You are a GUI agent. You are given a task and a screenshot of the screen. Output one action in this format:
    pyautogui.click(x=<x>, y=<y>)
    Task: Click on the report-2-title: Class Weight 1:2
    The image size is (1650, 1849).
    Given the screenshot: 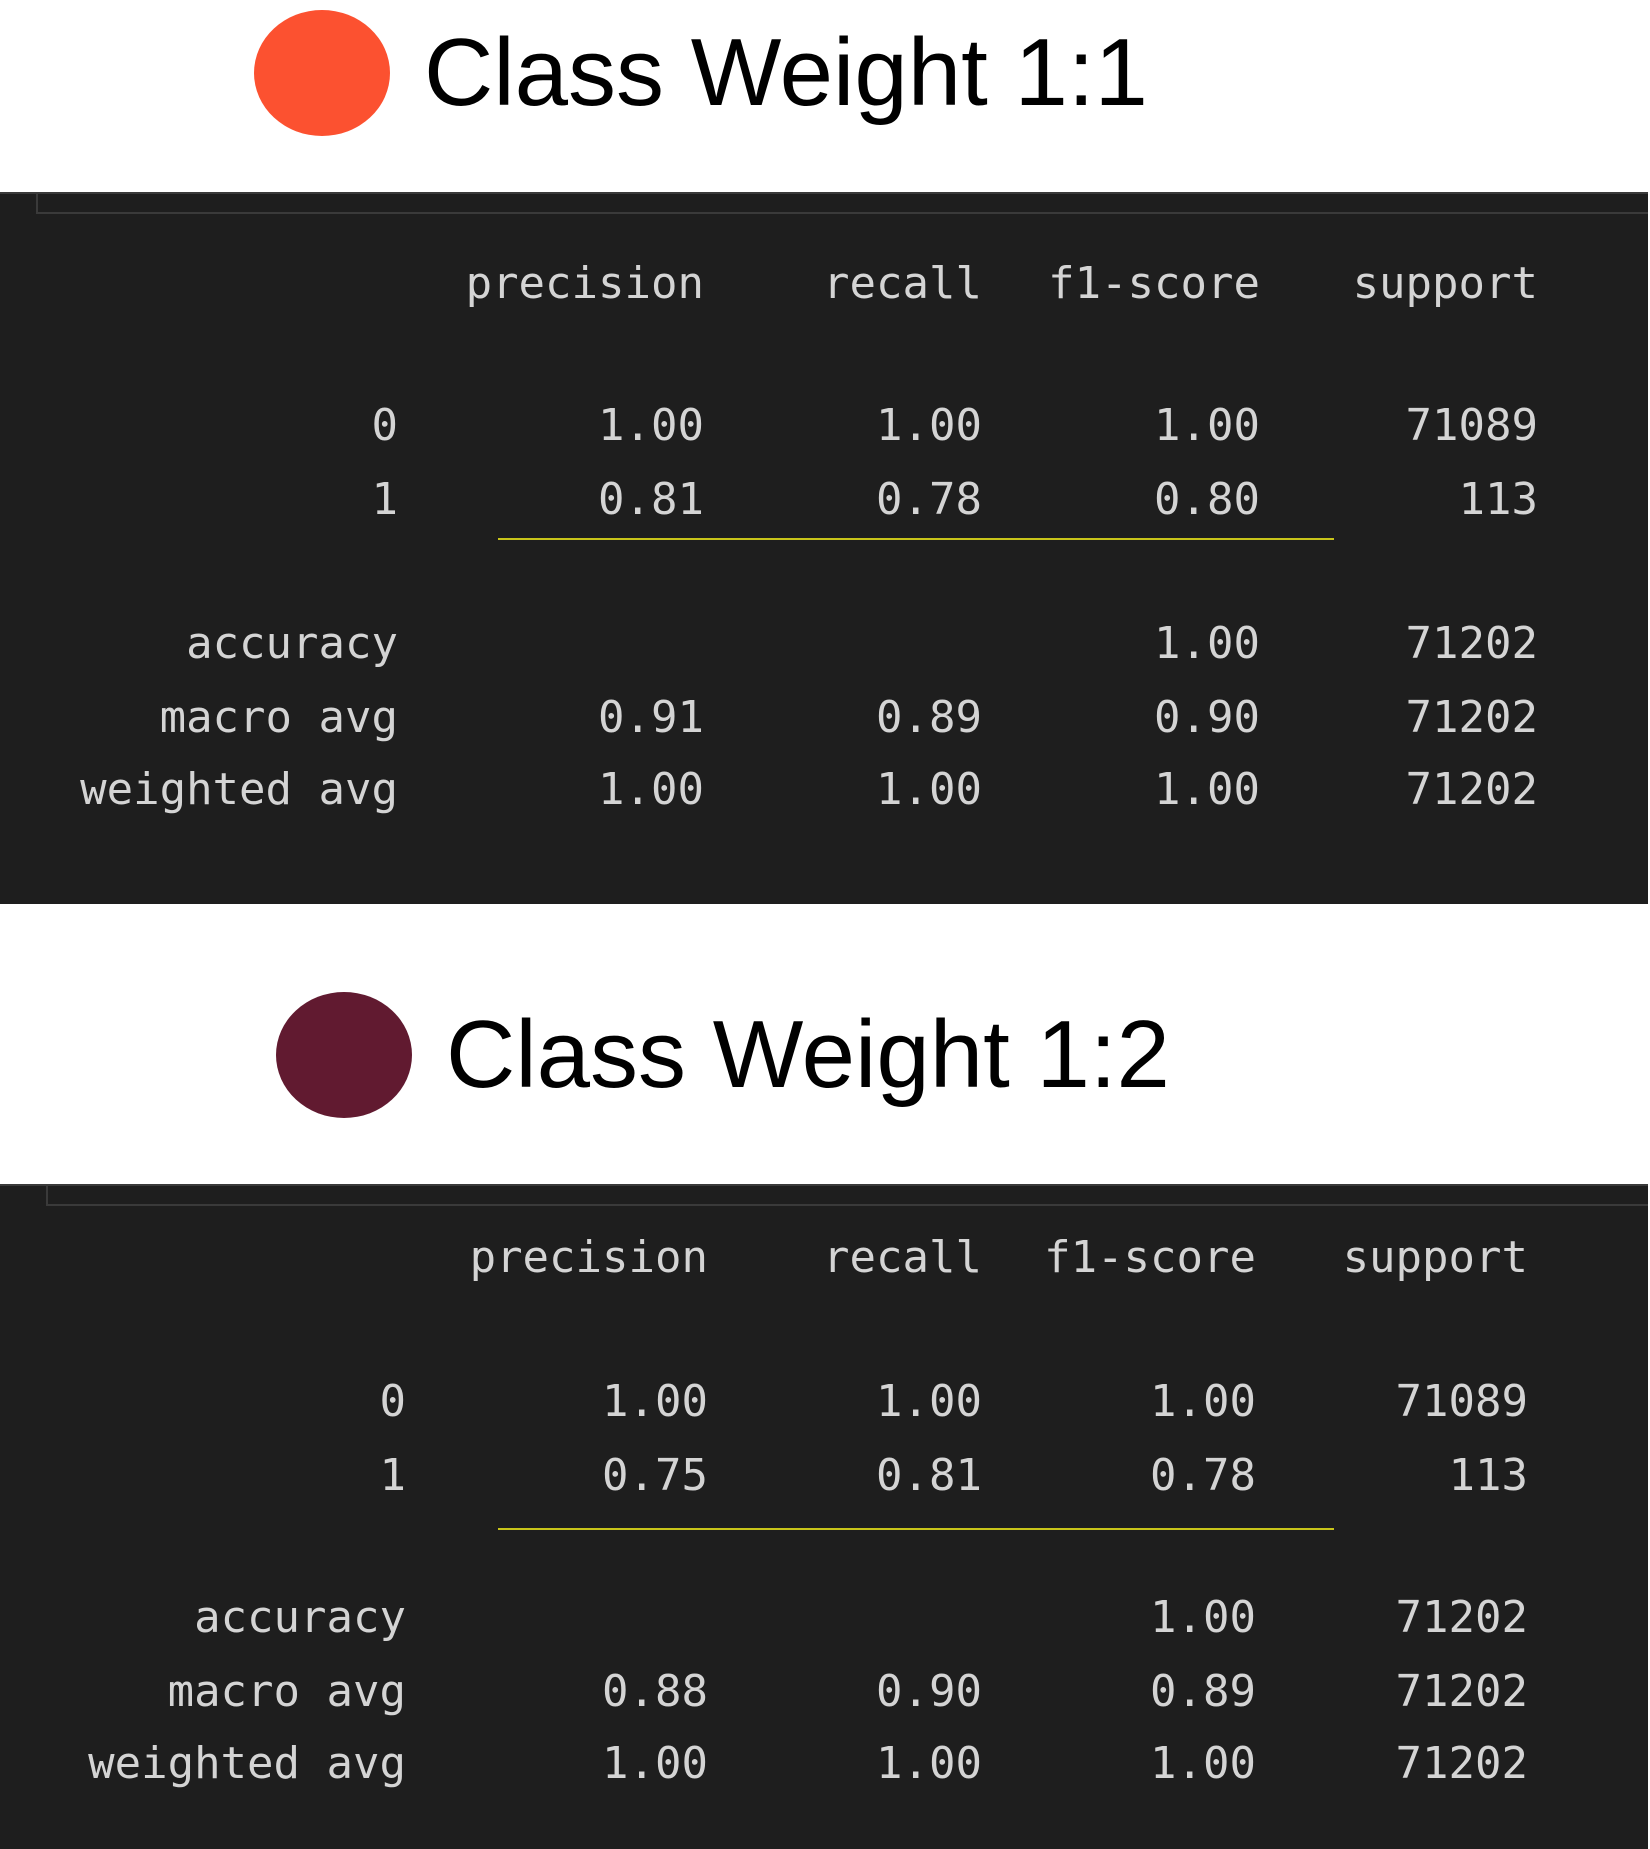 What is the action you would take?
    pyautogui.click(x=808, y=1054)
    